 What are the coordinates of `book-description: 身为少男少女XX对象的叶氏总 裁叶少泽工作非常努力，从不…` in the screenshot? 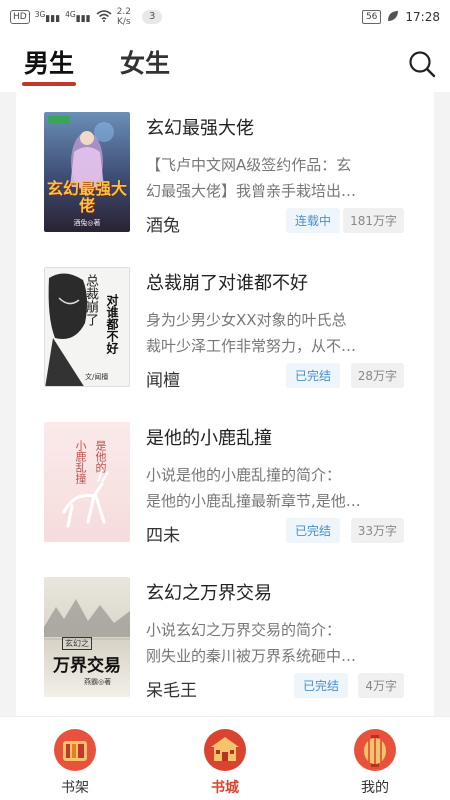 It's located at (251, 333).